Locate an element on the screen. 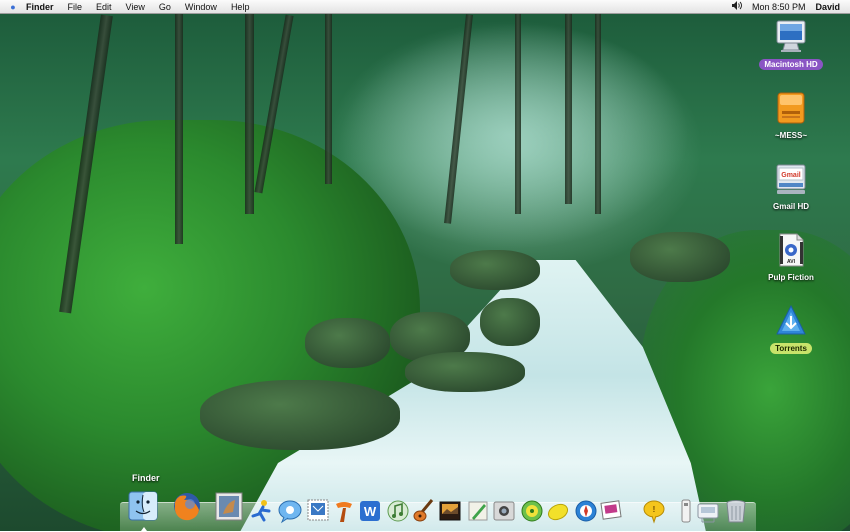 The width and height of the screenshot is (850, 532). iphoto-icon is located at coordinates (450, 511).